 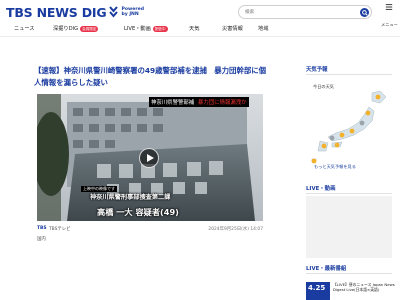 What do you see at coordinates (114, 12) in the screenshot?
I see `logo-chevron-icon` at bounding box center [114, 12].